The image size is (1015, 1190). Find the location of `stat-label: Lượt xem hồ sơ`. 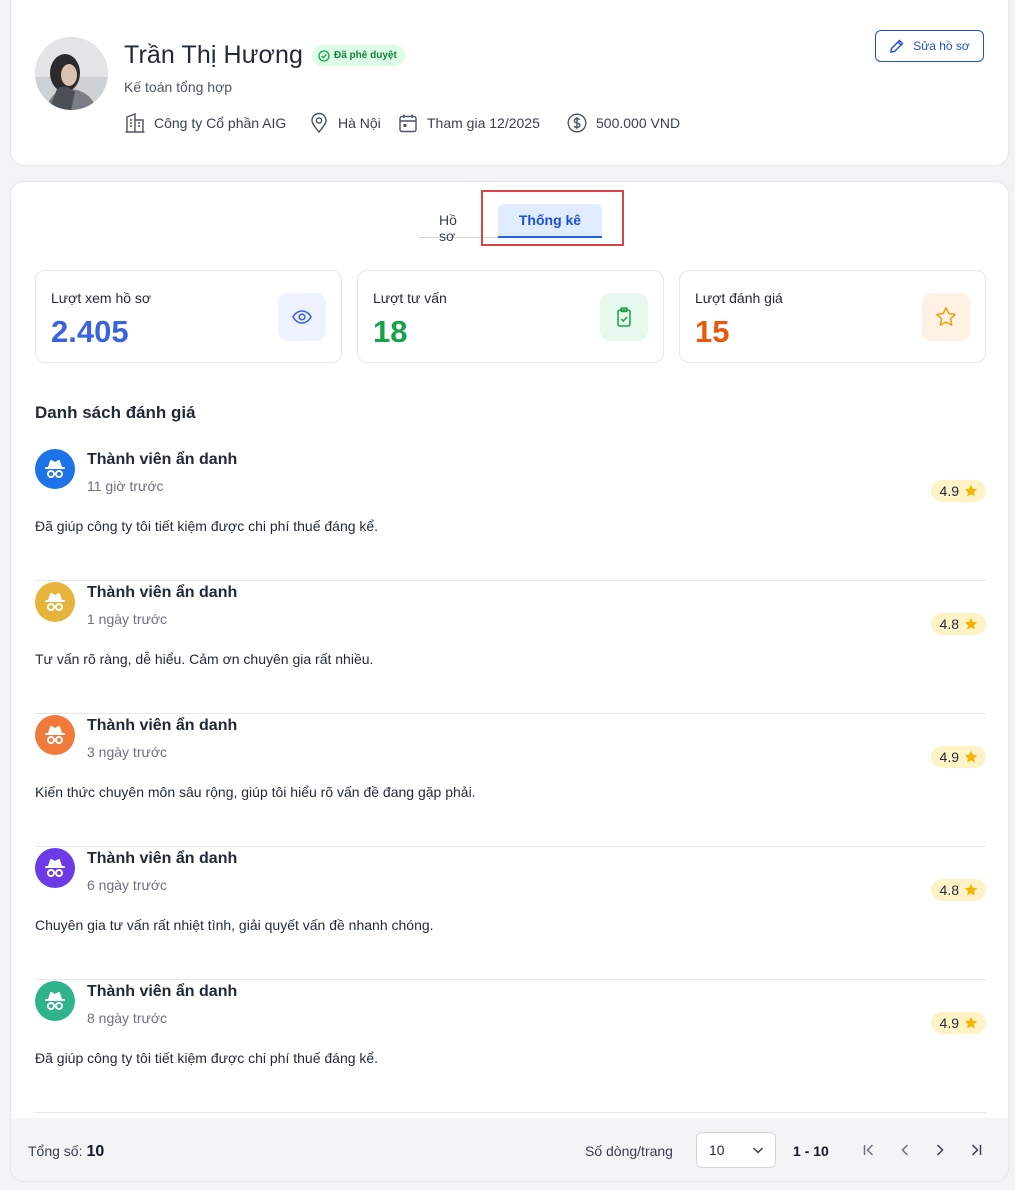

stat-label: Lượt xem hồ sơ is located at coordinates (101, 298).